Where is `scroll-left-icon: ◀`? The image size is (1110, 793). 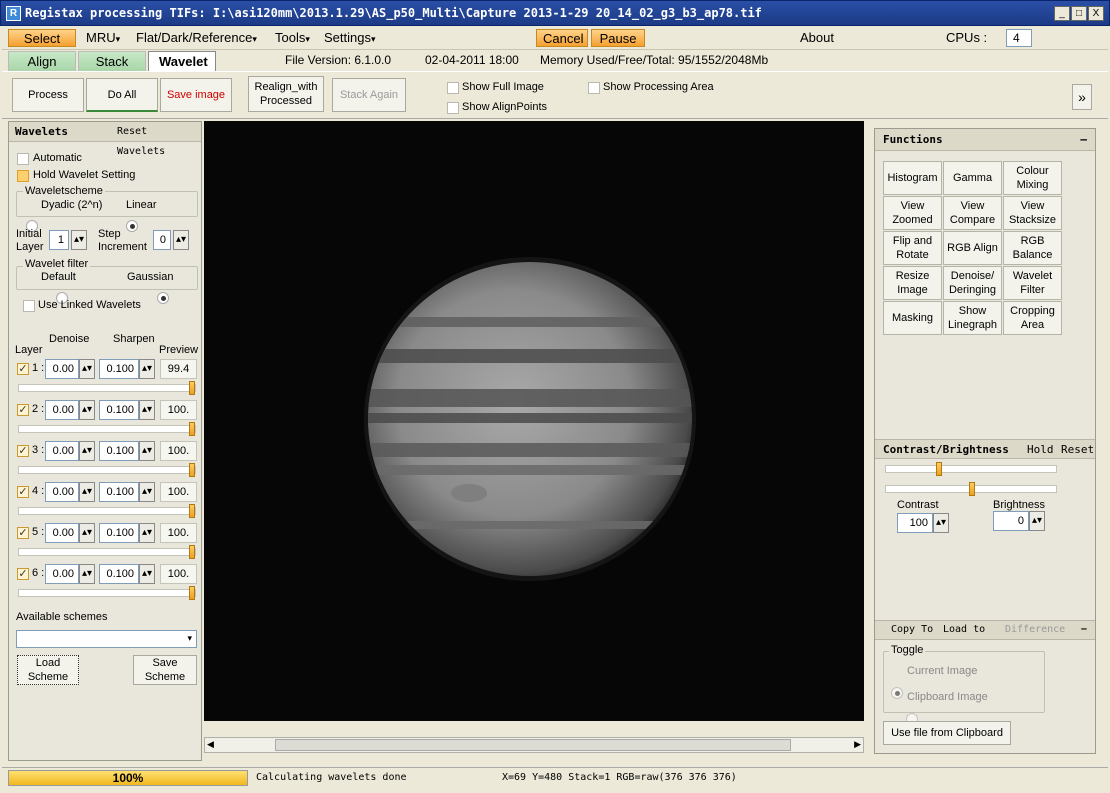
scroll-left-icon: ◀ is located at coordinates (210, 744).